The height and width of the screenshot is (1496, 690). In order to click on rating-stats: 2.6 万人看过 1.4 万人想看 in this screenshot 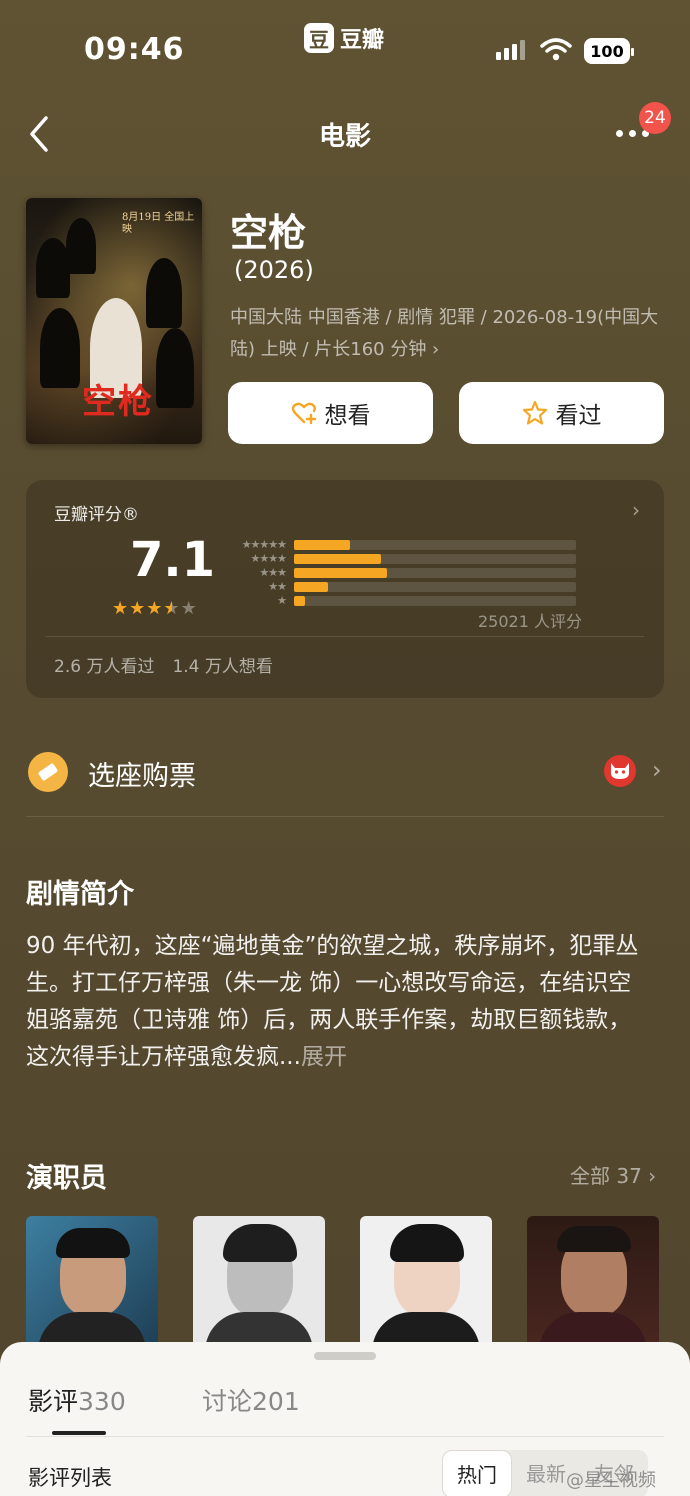, I will do `click(163, 664)`.